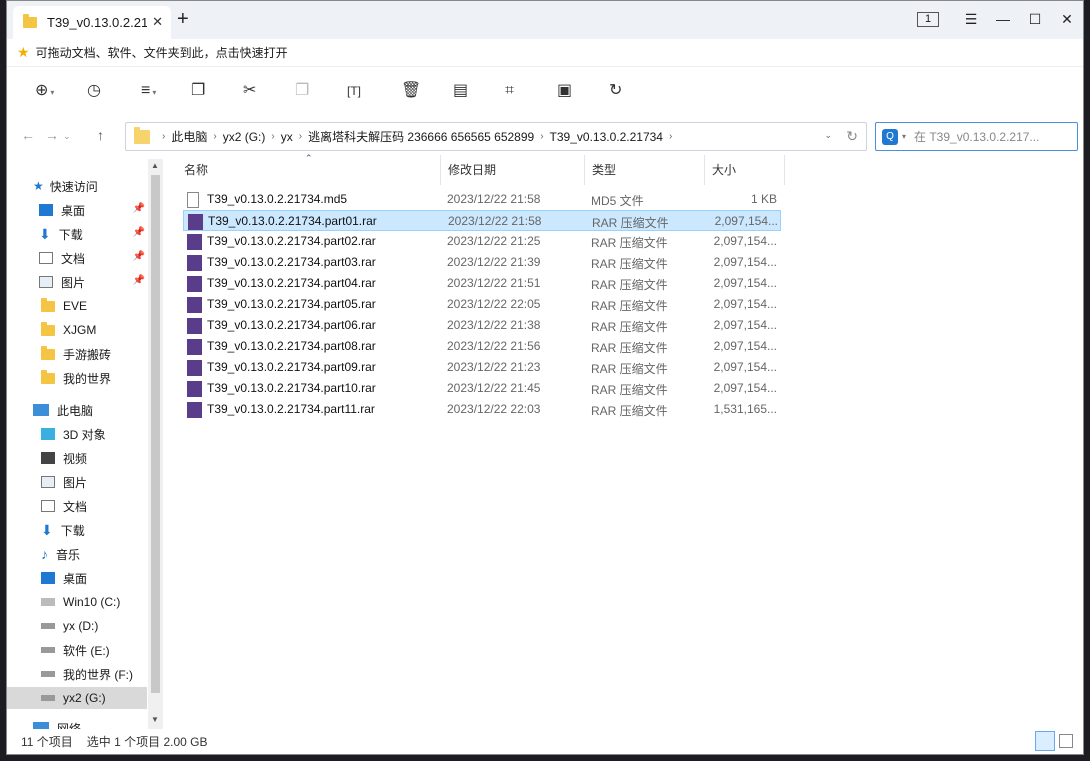 The height and width of the screenshot is (761, 1090). I want to click on chevron-down-icon: ⌄, so click(828, 135).